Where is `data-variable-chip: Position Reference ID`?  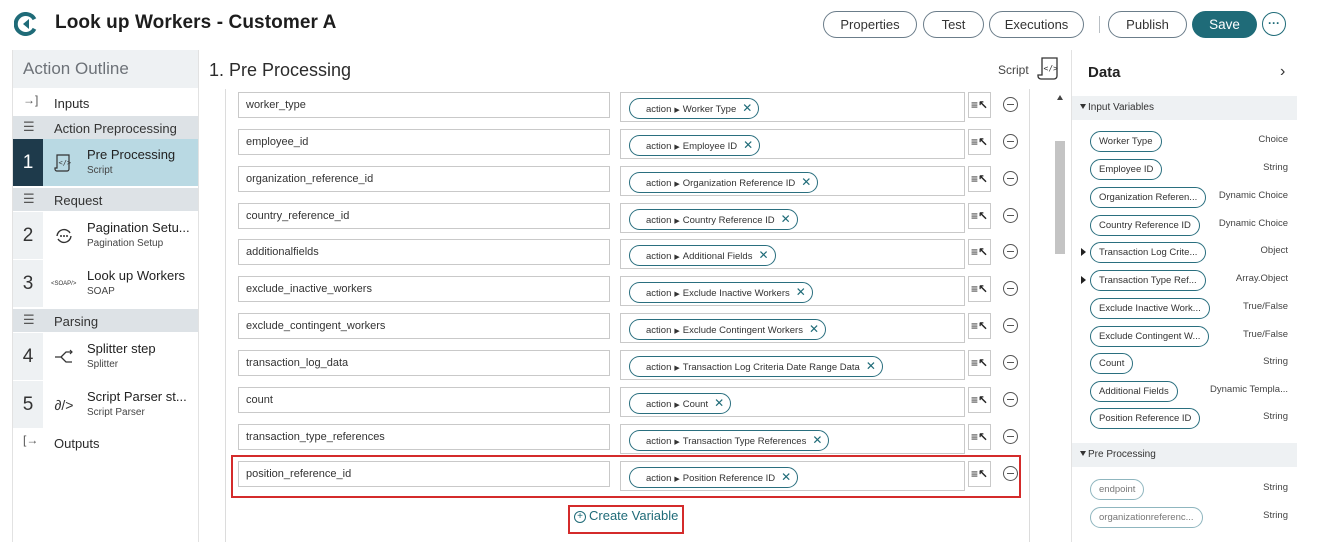
data-variable-chip: Position Reference ID is located at coordinates (1145, 418).